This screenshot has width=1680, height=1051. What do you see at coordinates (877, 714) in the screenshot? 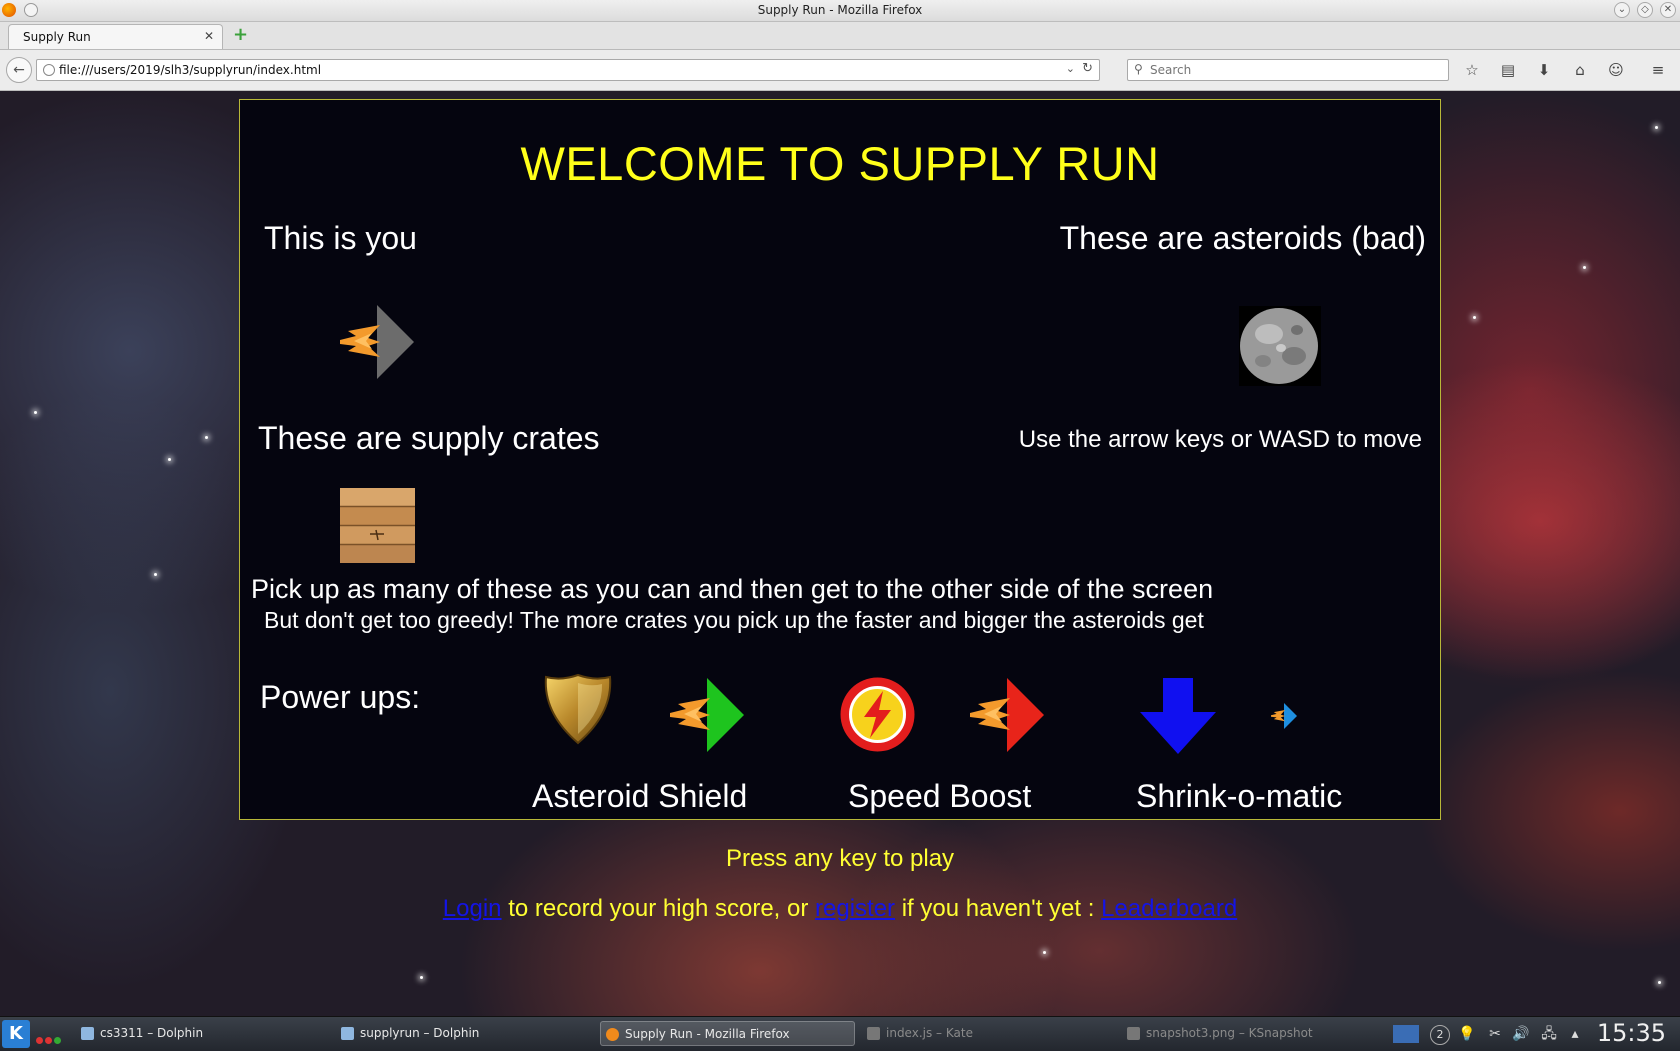
I see `lightning-icon` at bounding box center [877, 714].